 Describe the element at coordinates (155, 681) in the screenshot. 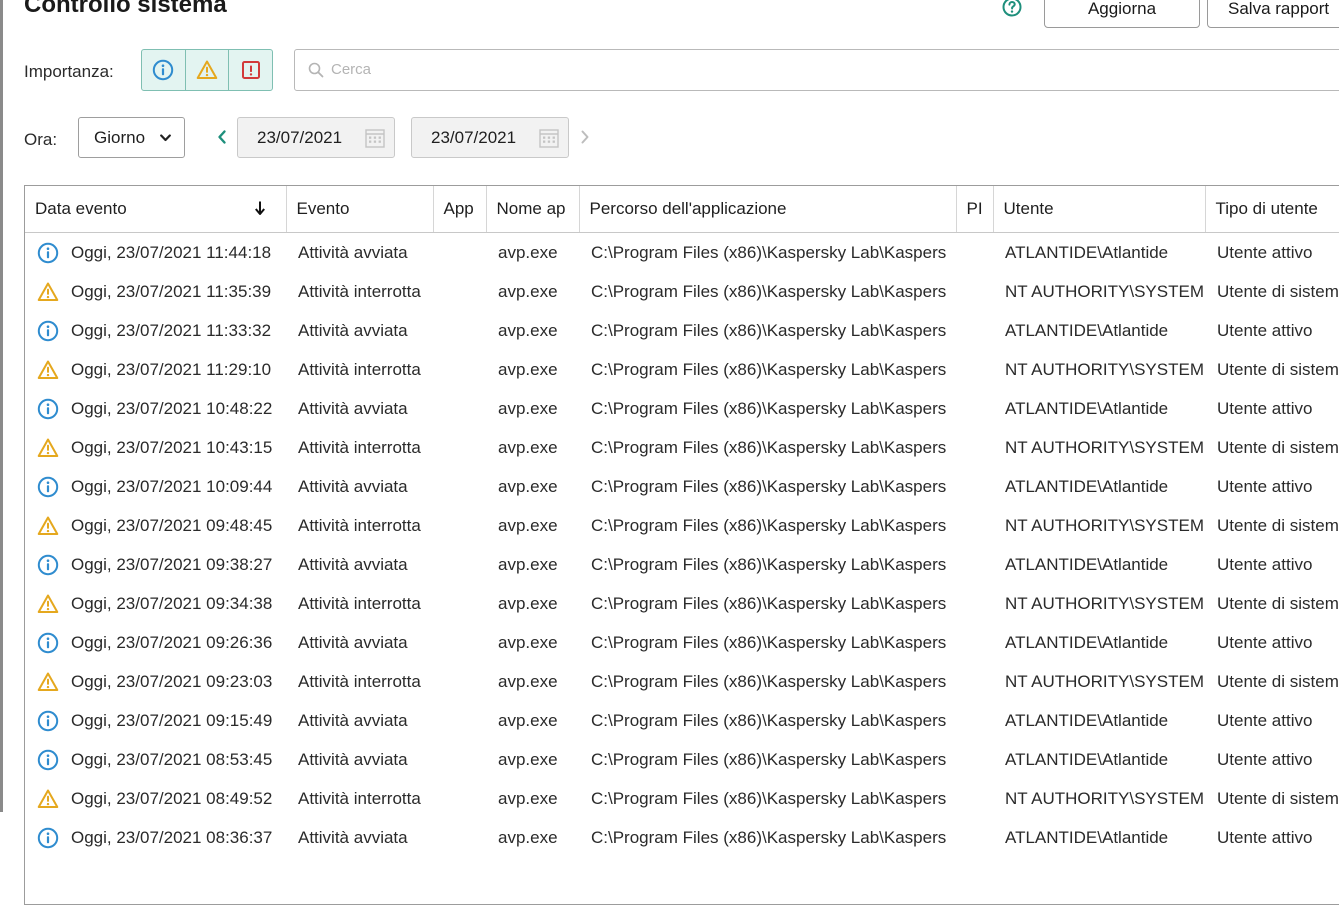

I see `cell-event-date: Oggi, 23/07/2021 09:23:03` at that location.